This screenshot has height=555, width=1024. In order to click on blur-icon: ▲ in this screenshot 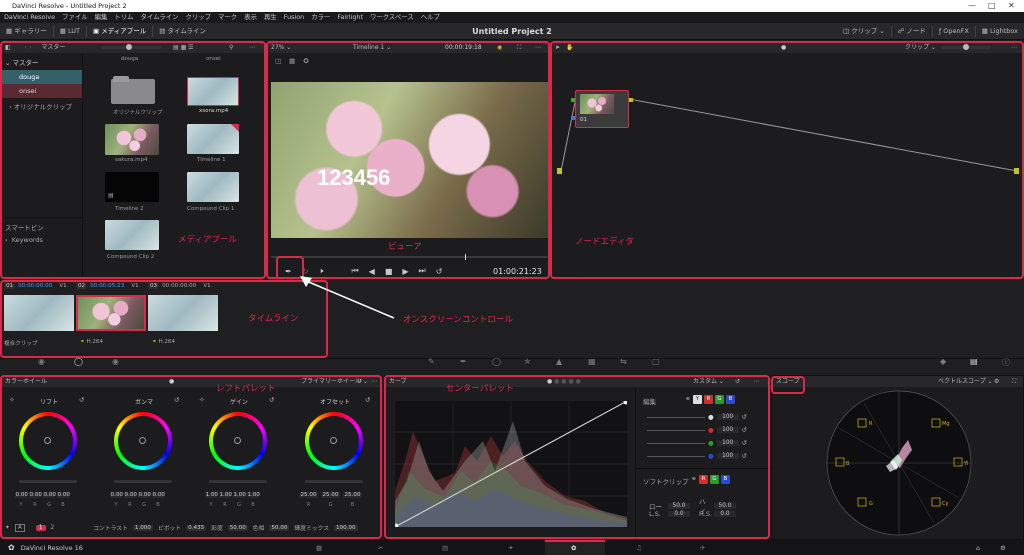, I will do `click(559, 361)`.